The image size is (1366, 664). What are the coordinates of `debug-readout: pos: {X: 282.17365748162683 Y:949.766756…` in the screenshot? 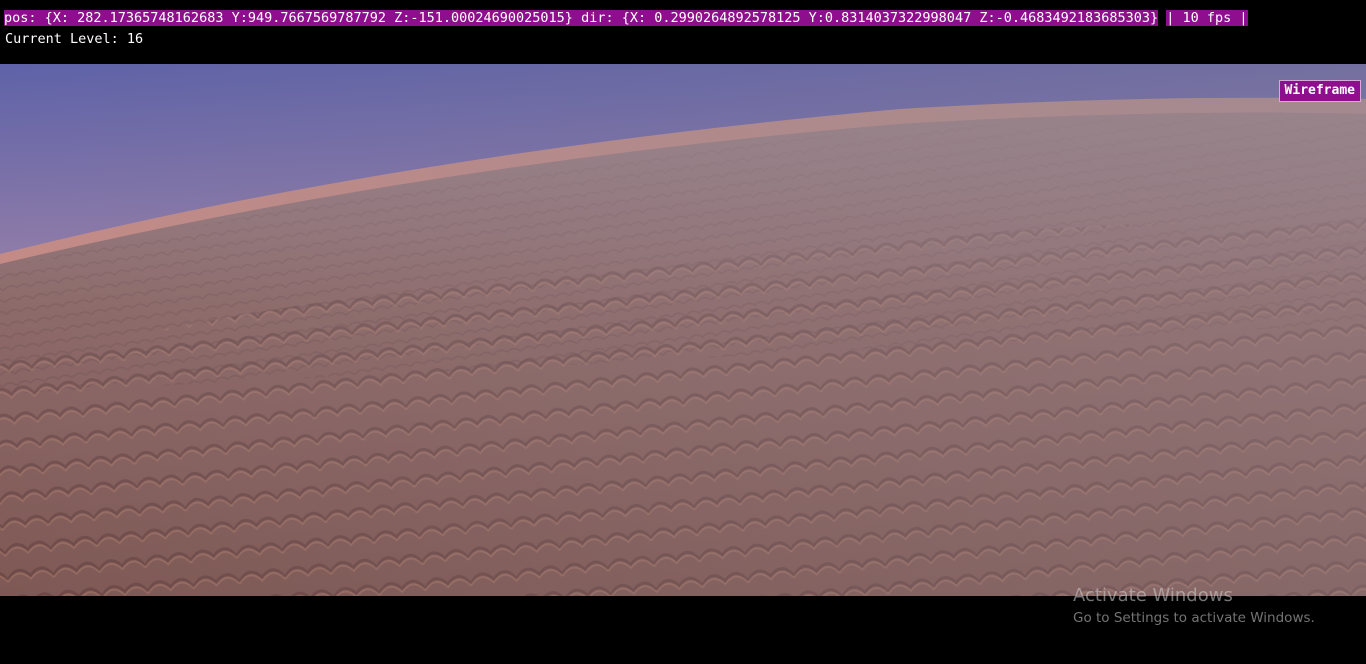 It's located at (626, 18).